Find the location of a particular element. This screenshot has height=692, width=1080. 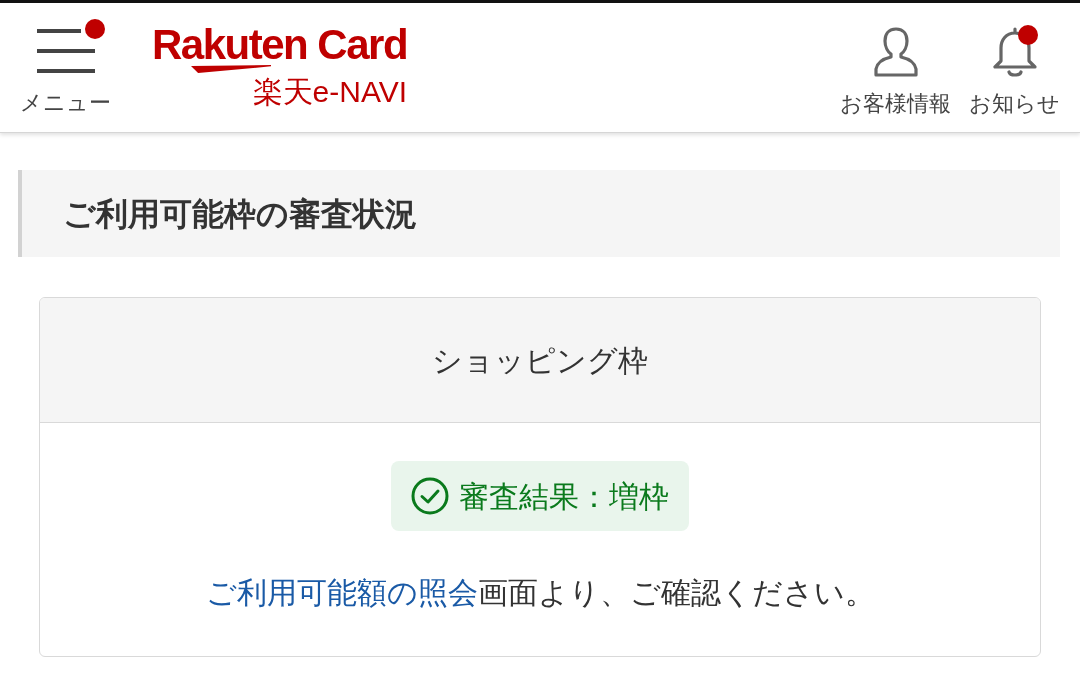

user-icon is located at coordinates (895, 52).